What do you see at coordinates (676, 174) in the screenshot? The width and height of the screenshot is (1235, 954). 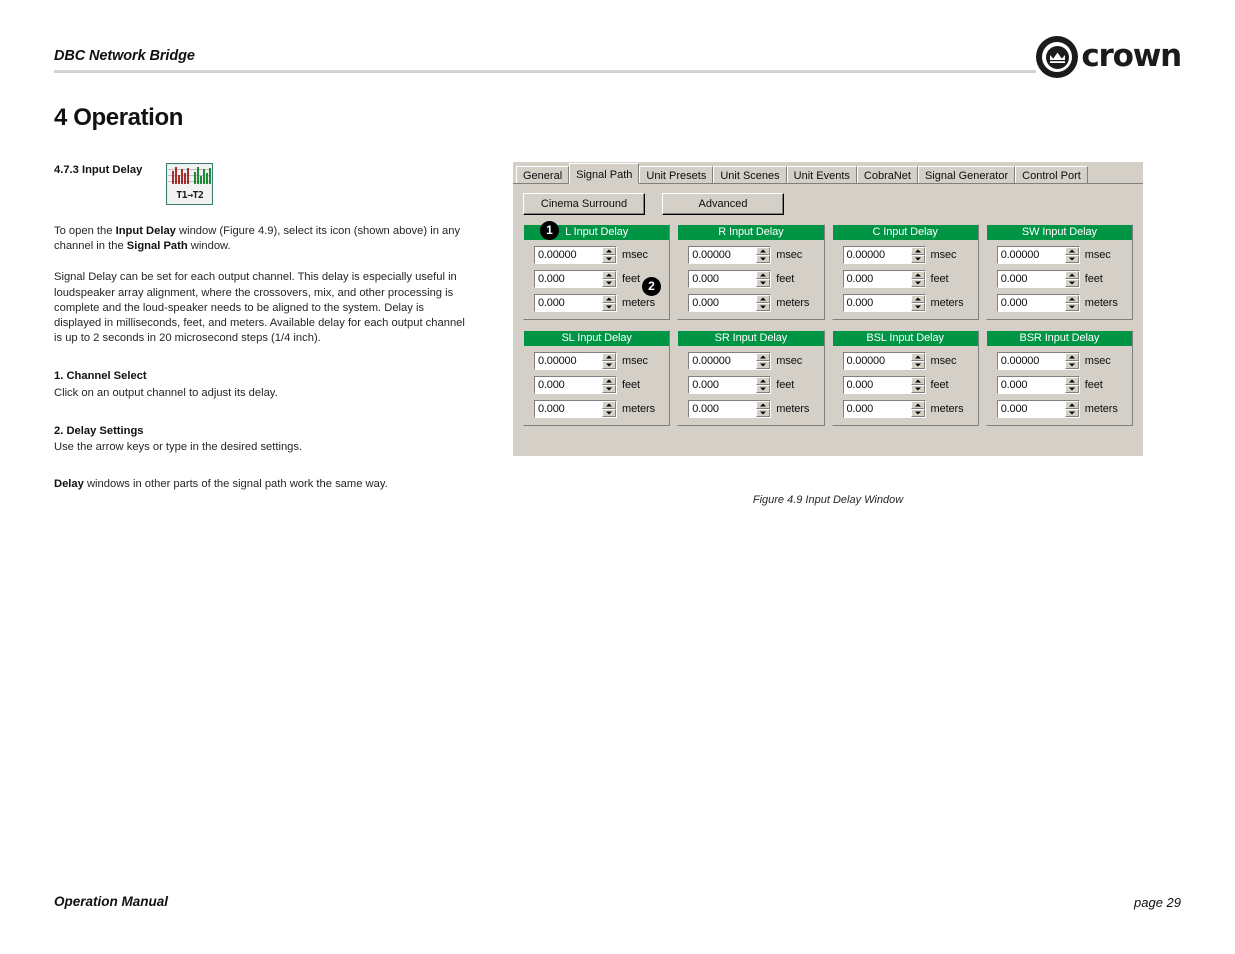 I see `tab-unit-presets: Unit Presets` at bounding box center [676, 174].